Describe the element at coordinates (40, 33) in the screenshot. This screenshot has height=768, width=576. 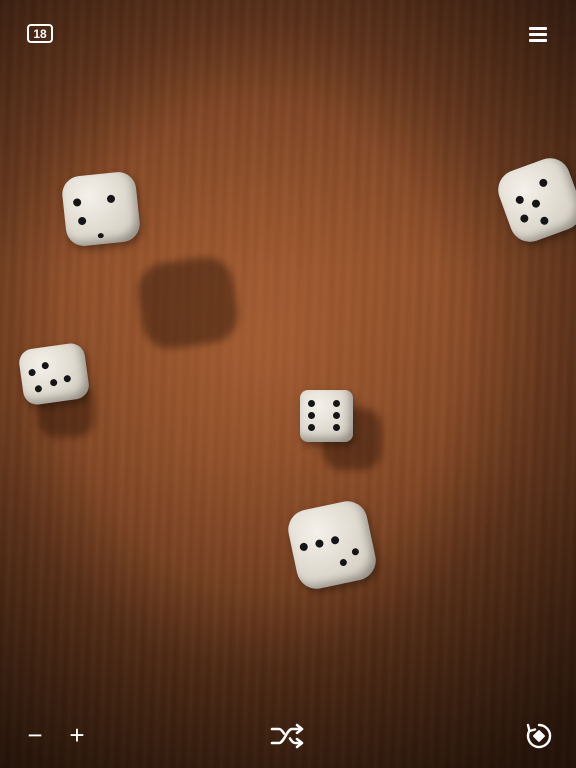
I see `dice-total-badge: 18` at that location.